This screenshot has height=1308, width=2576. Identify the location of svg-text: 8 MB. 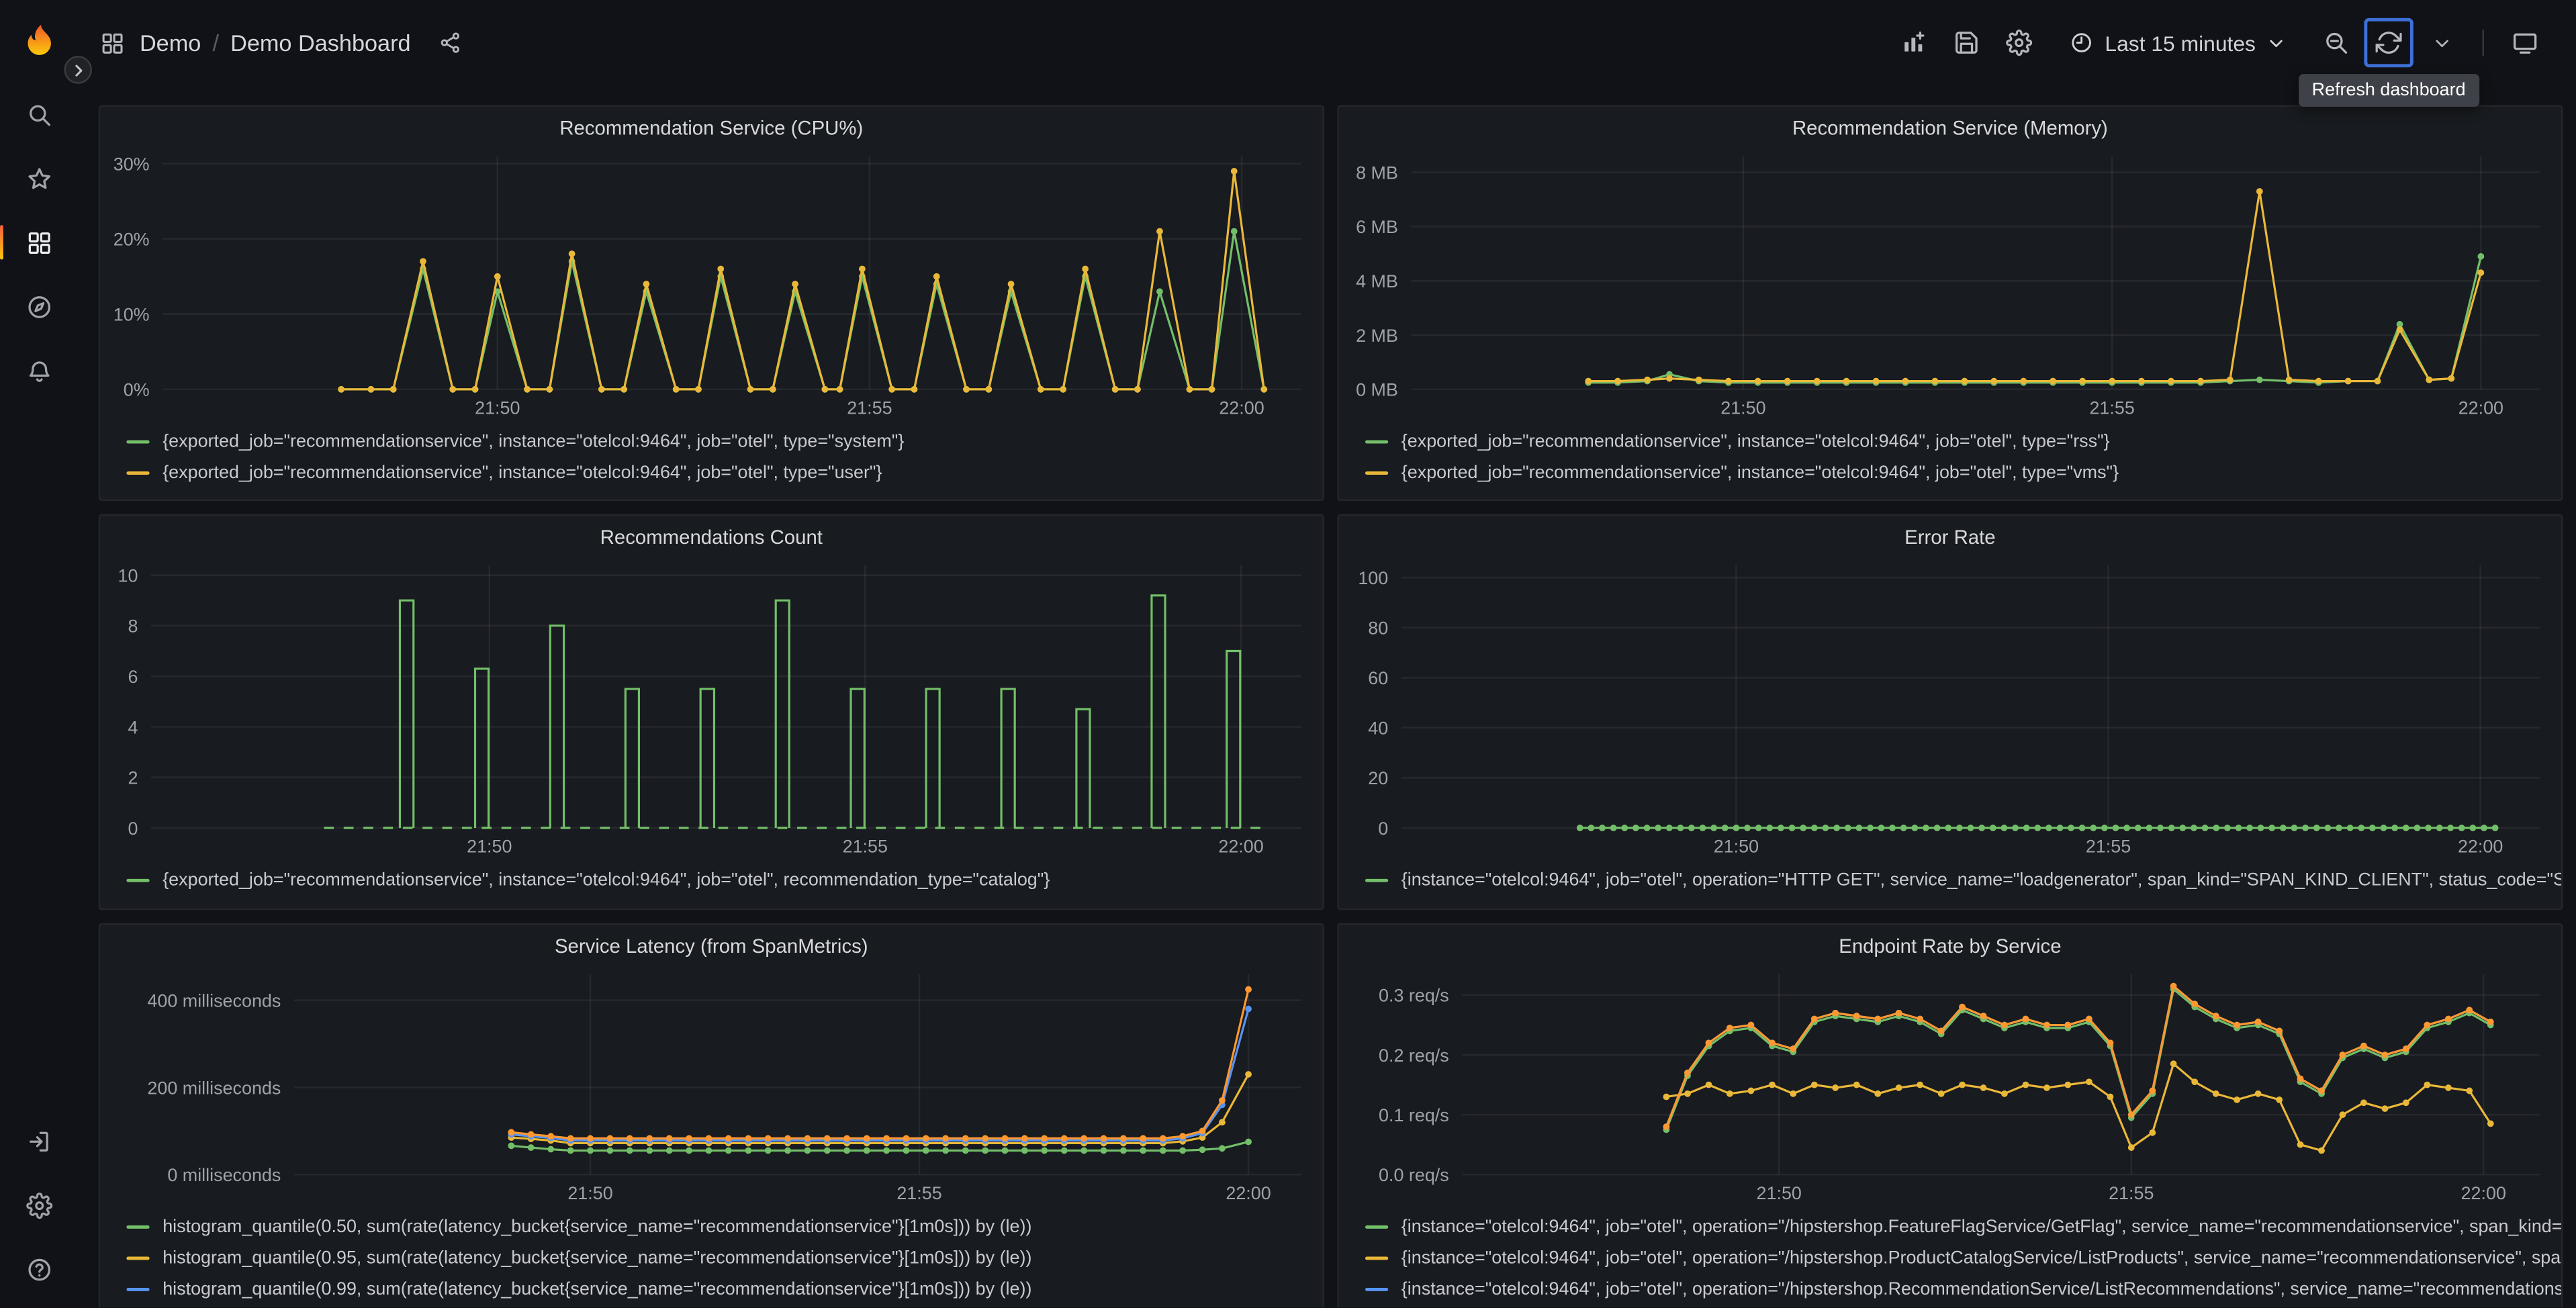
(1377, 173).